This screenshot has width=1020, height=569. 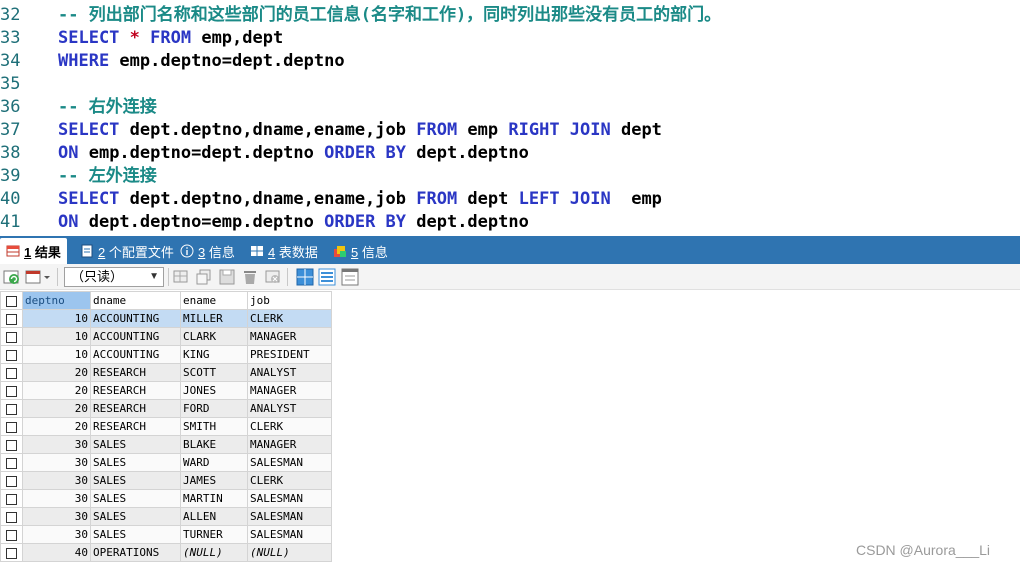 What do you see at coordinates (250, 277) in the screenshot?
I see `delete-icon` at bounding box center [250, 277].